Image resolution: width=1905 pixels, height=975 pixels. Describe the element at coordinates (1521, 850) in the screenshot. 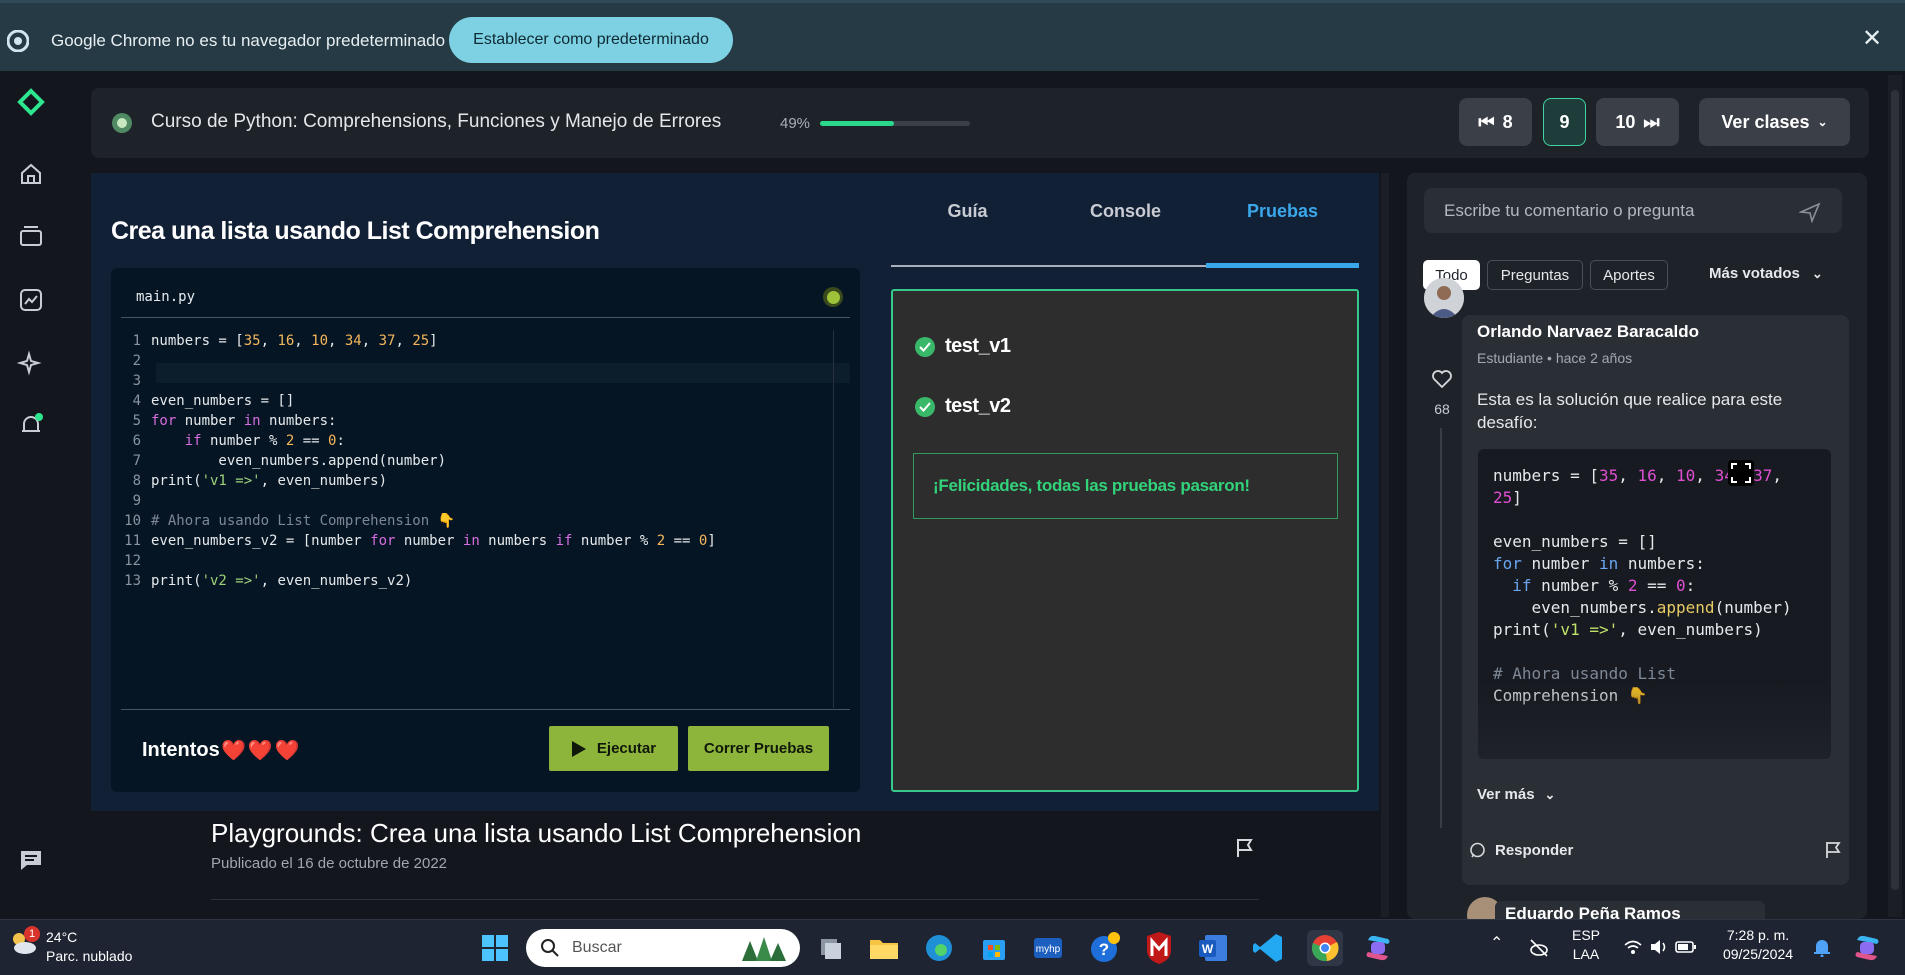

I see `reply-button: Responder` at that location.